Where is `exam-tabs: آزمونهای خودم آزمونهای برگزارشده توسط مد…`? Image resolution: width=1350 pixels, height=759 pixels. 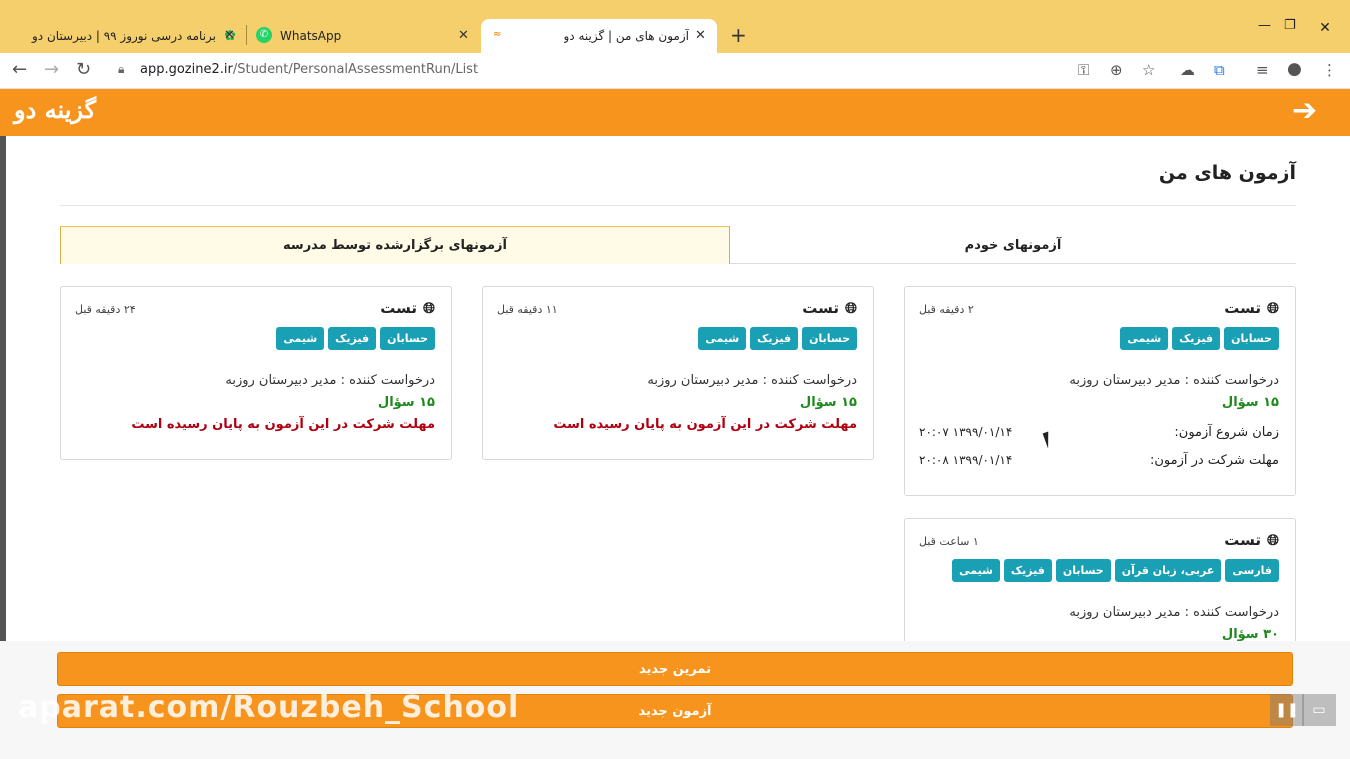
exam-tabs: آزمونهای خودم آزمونهای برگزارشده توسط مد… is located at coordinates (678, 245).